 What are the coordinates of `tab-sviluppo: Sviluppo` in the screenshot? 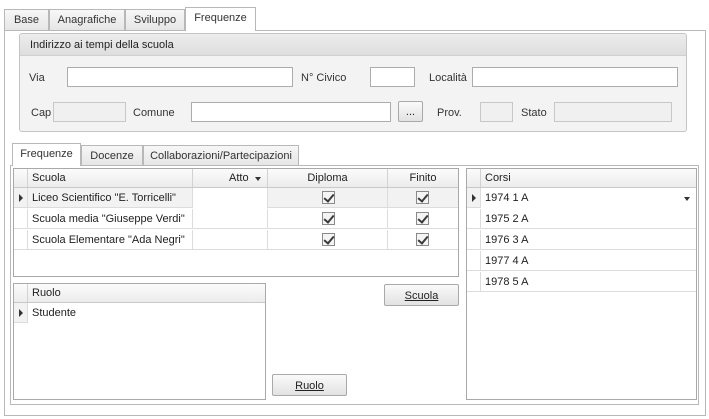 It's located at (155, 19).